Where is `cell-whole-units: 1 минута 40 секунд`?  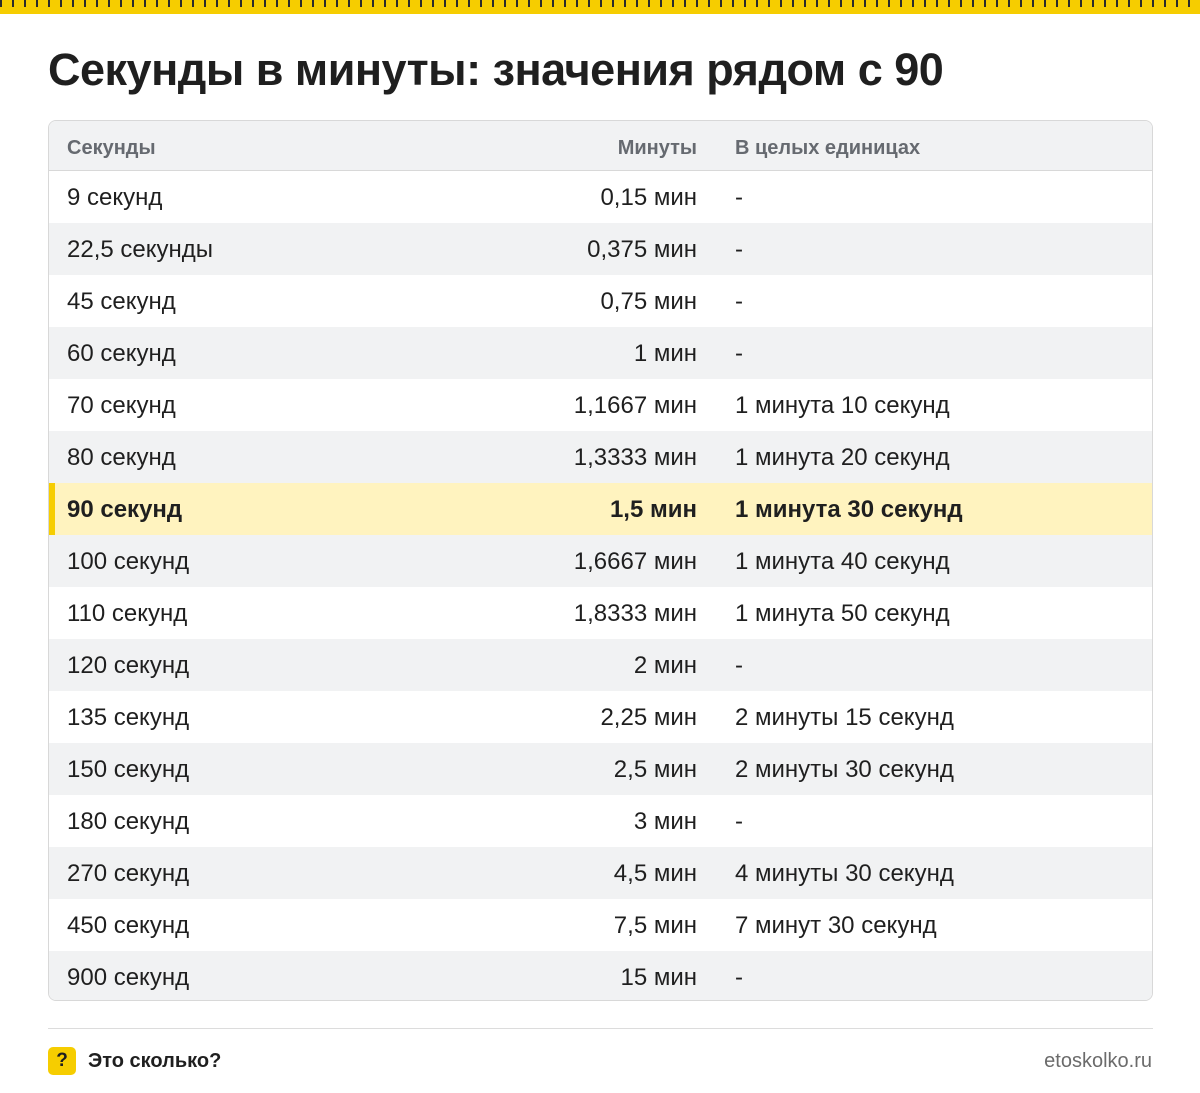 cell-whole-units: 1 минута 40 секунд is located at coordinates (842, 561).